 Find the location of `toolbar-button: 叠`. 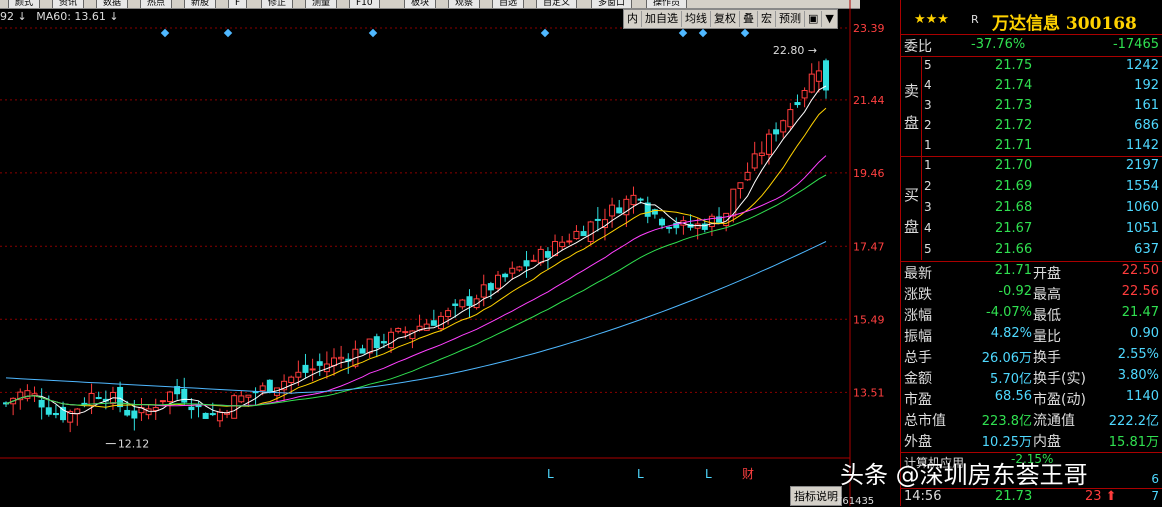

toolbar-button: 叠 is located at coordinates (749, 19).